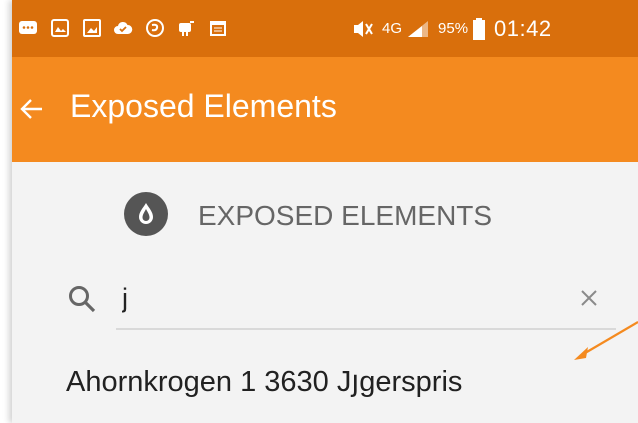 This screenshot has width=638, height=423. What do you see at coordinates (345, 215) in the screenshot?
I see `section-title: EXPOSED ELEMENTS` at bounding box center [345, 215].